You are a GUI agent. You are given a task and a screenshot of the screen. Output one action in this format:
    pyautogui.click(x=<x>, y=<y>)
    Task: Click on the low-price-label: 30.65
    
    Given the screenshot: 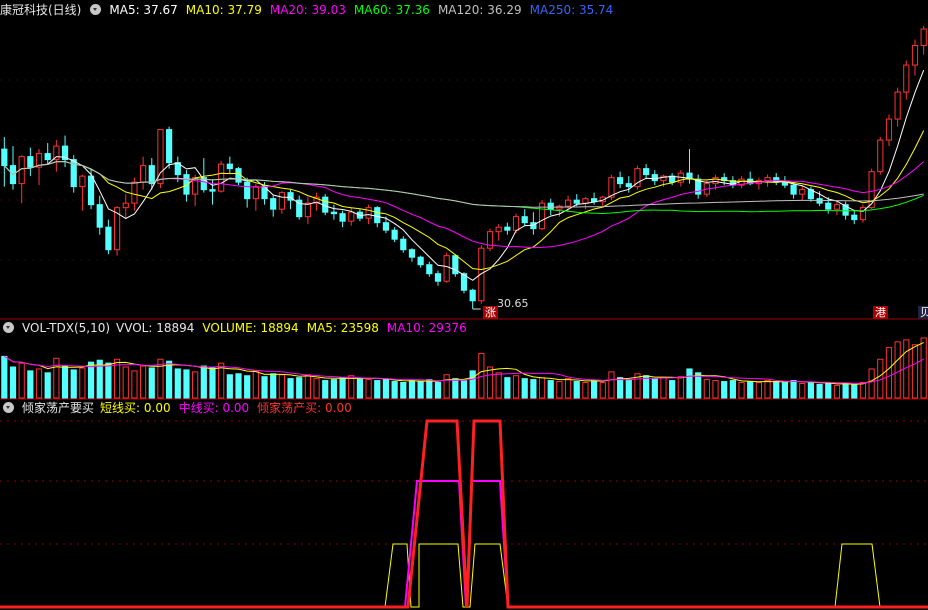 What is the action you would take?
    pyautogui.click(x=513, y=303)
    